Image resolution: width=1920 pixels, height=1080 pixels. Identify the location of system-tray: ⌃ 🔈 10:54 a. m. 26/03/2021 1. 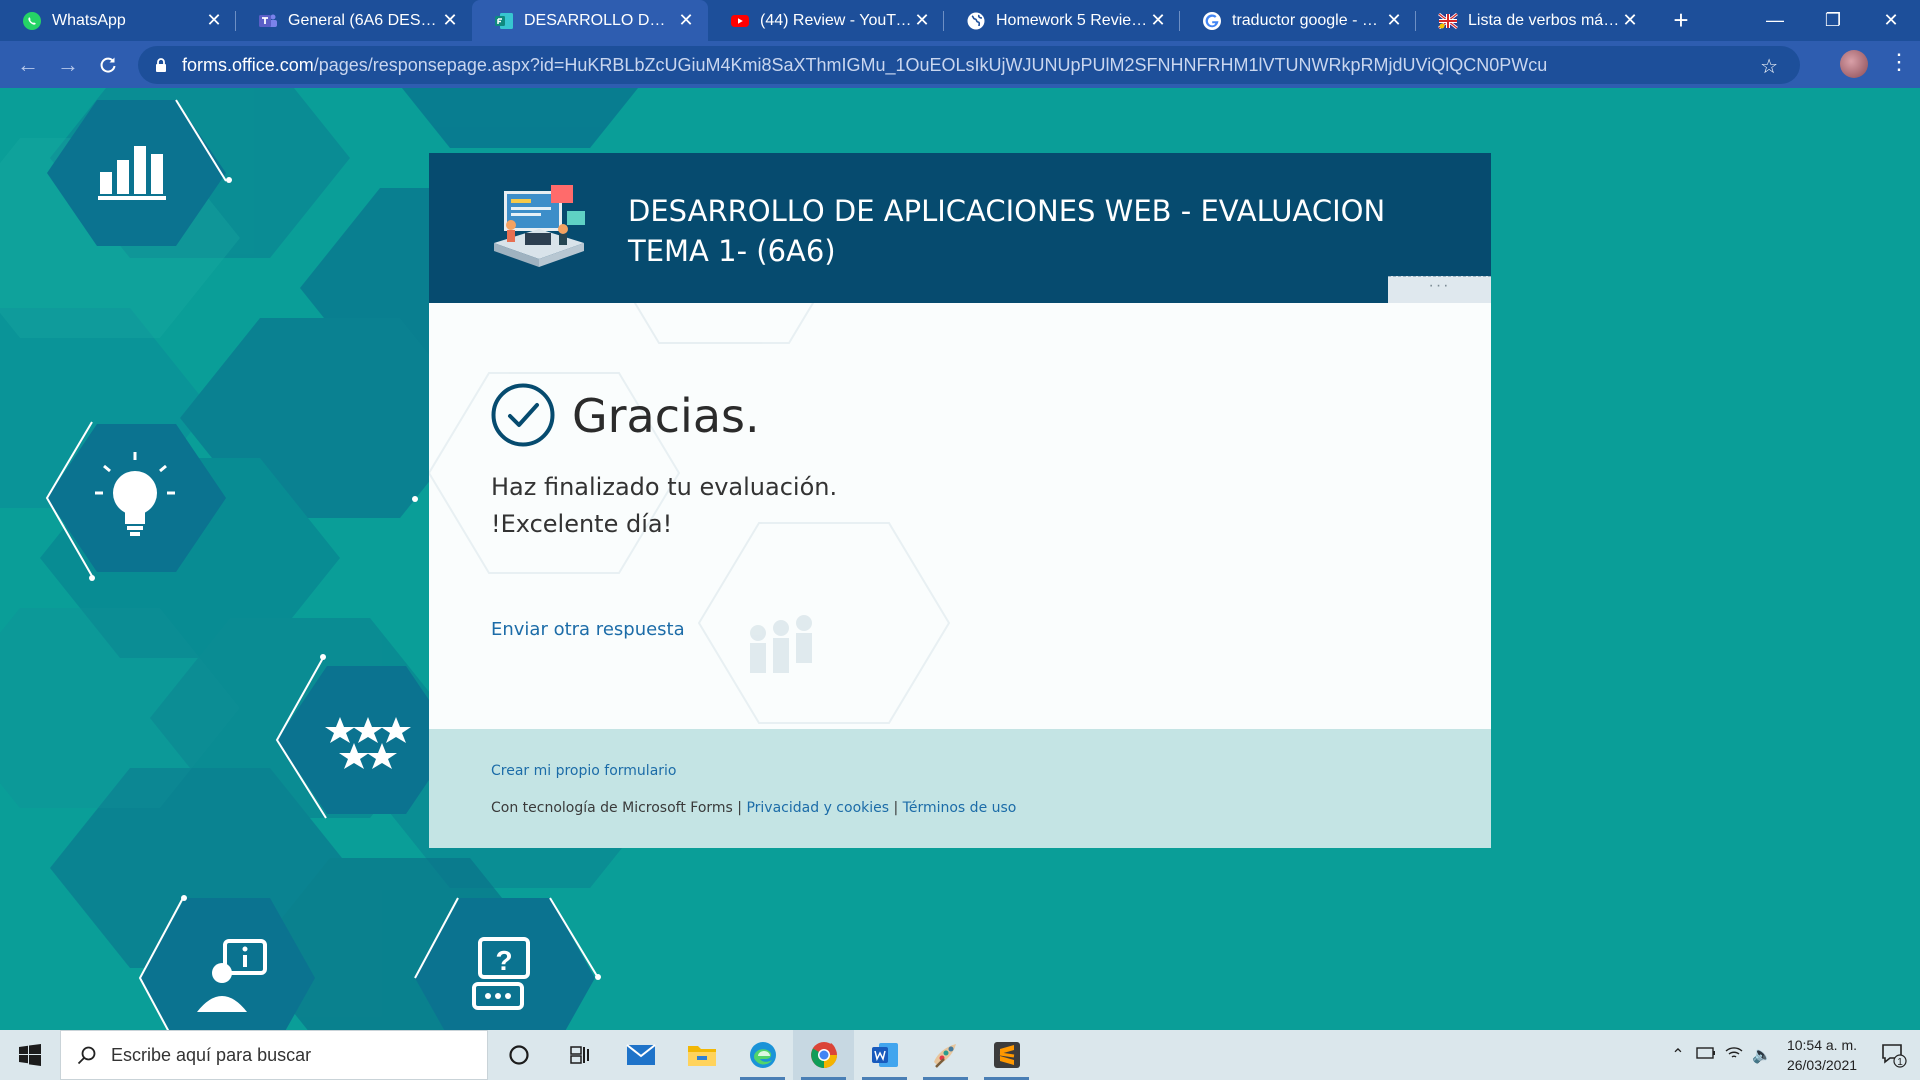
(1792, 1055).